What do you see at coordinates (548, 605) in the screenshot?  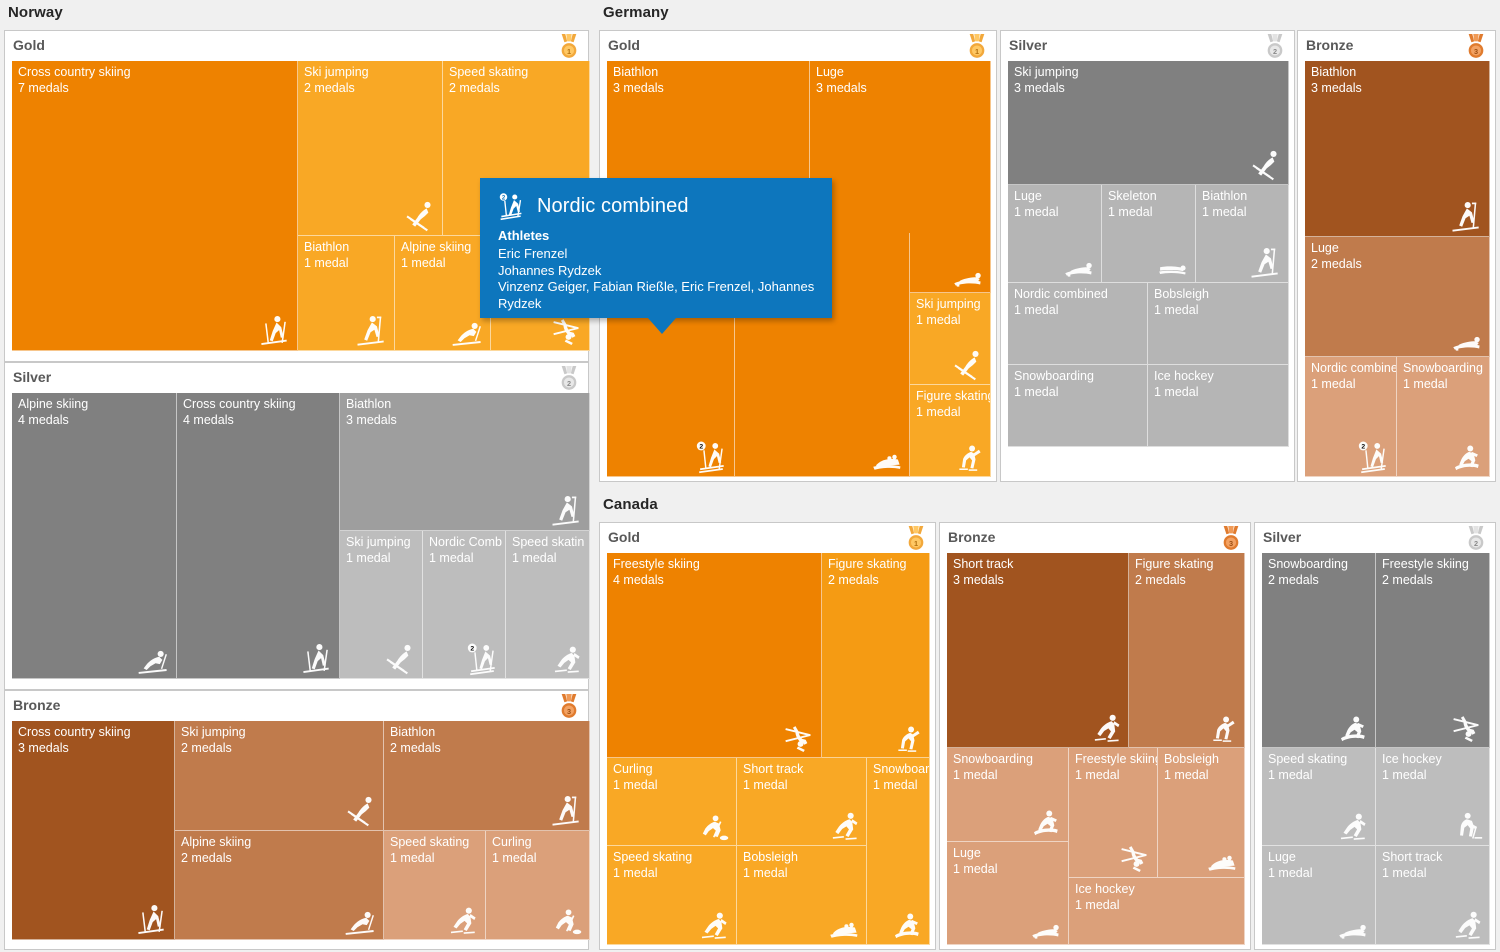 I see `tile: Speed skatin 1 medal` at bounding box center [548, 605].